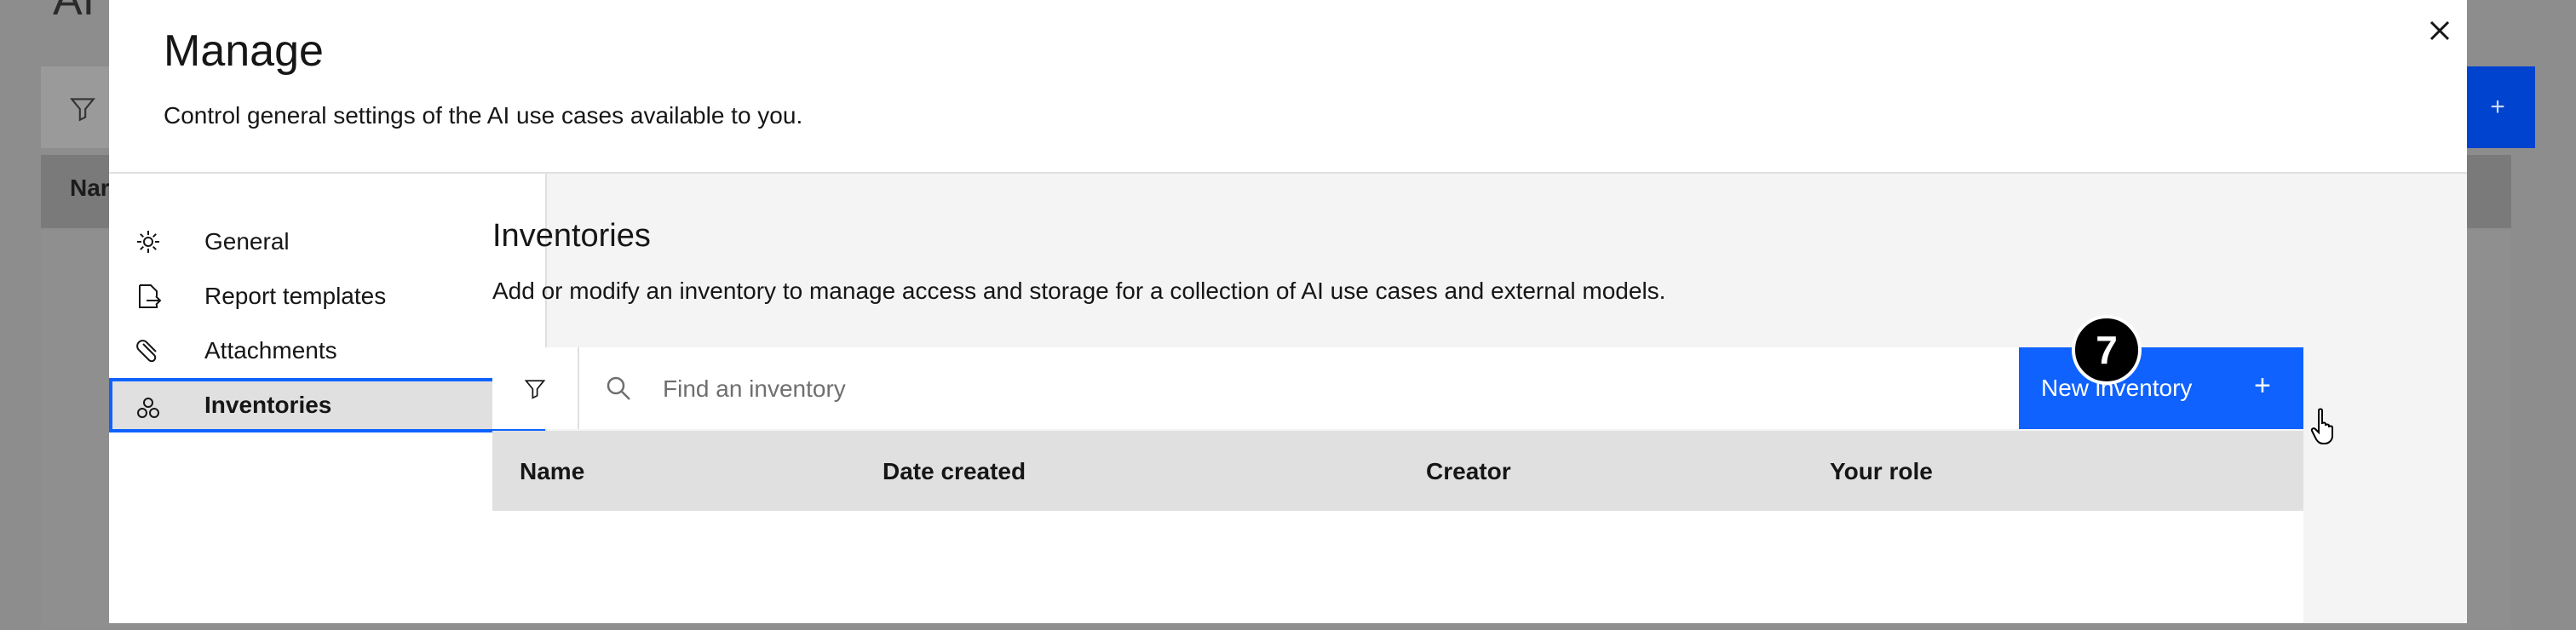  I want to click on column-header-name: Name, so click(552, 471).